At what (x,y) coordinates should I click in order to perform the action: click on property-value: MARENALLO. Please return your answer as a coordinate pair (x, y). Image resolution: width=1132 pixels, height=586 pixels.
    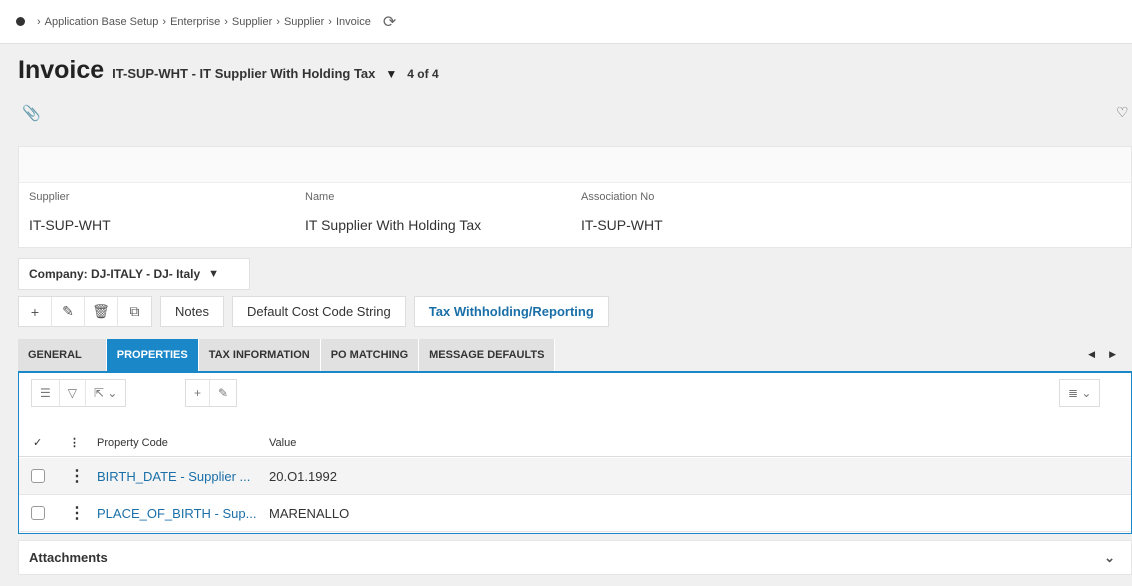
    Looking at the image, I should click on (309, 513).